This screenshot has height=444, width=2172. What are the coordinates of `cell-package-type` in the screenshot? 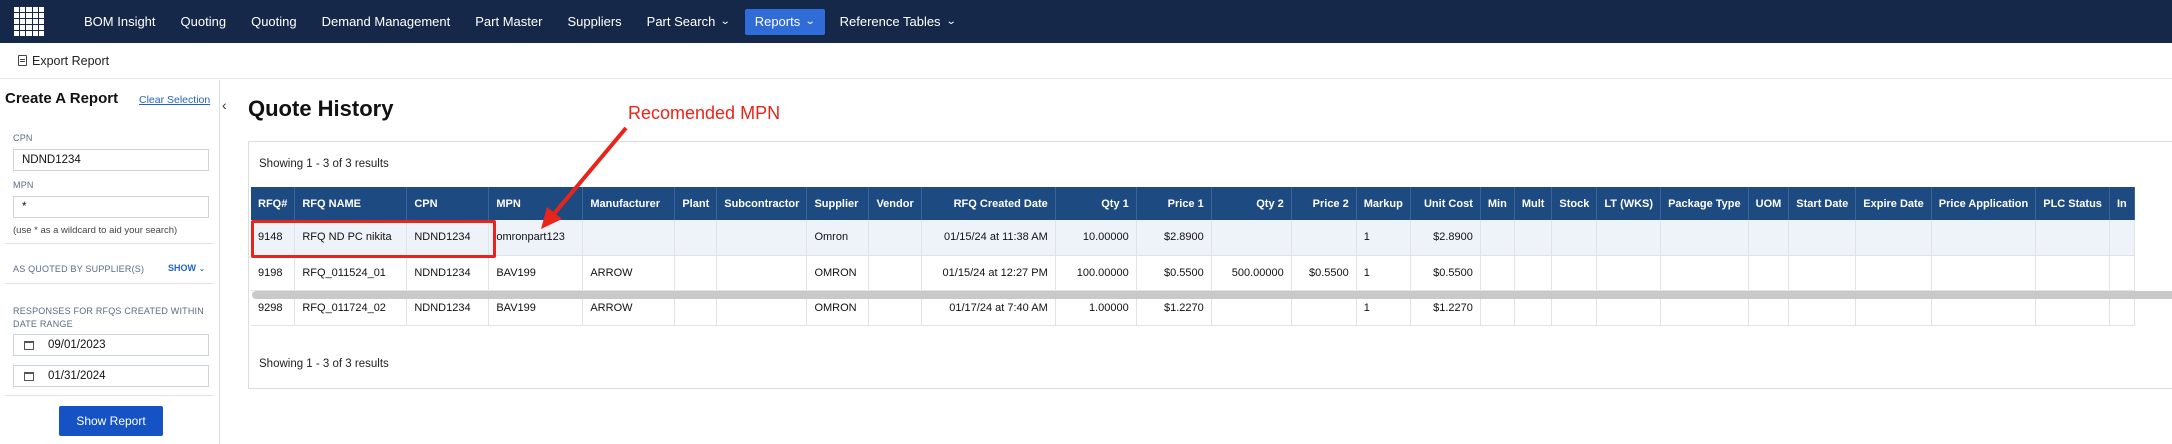 It's located at (1704, 237).